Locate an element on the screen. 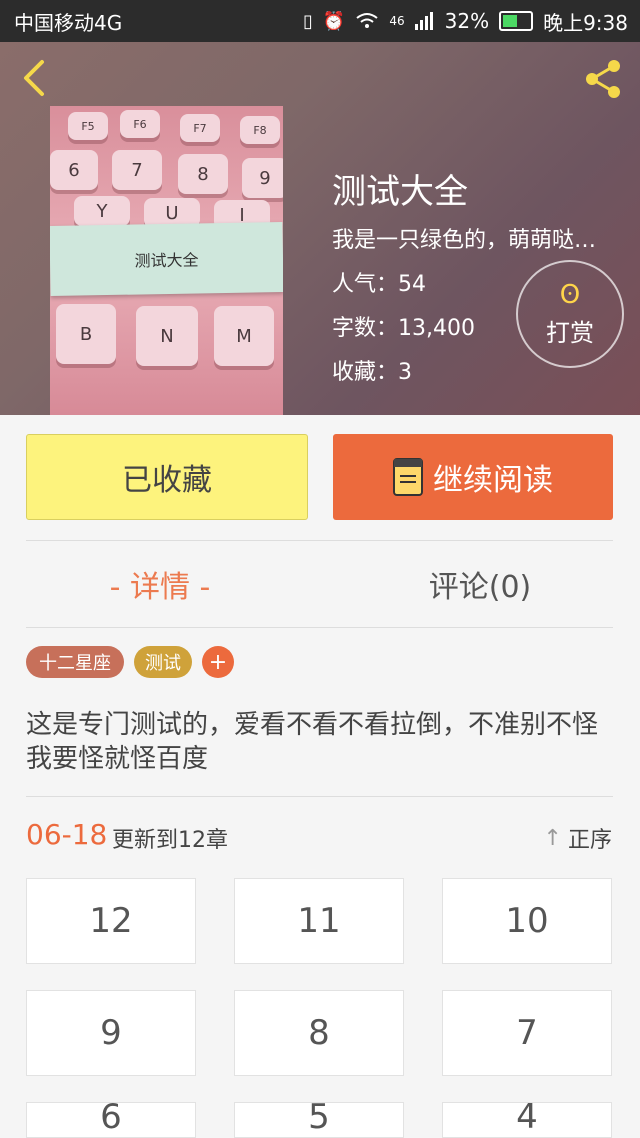  chapter-item: 9 is located at coordinates (111, 1033).